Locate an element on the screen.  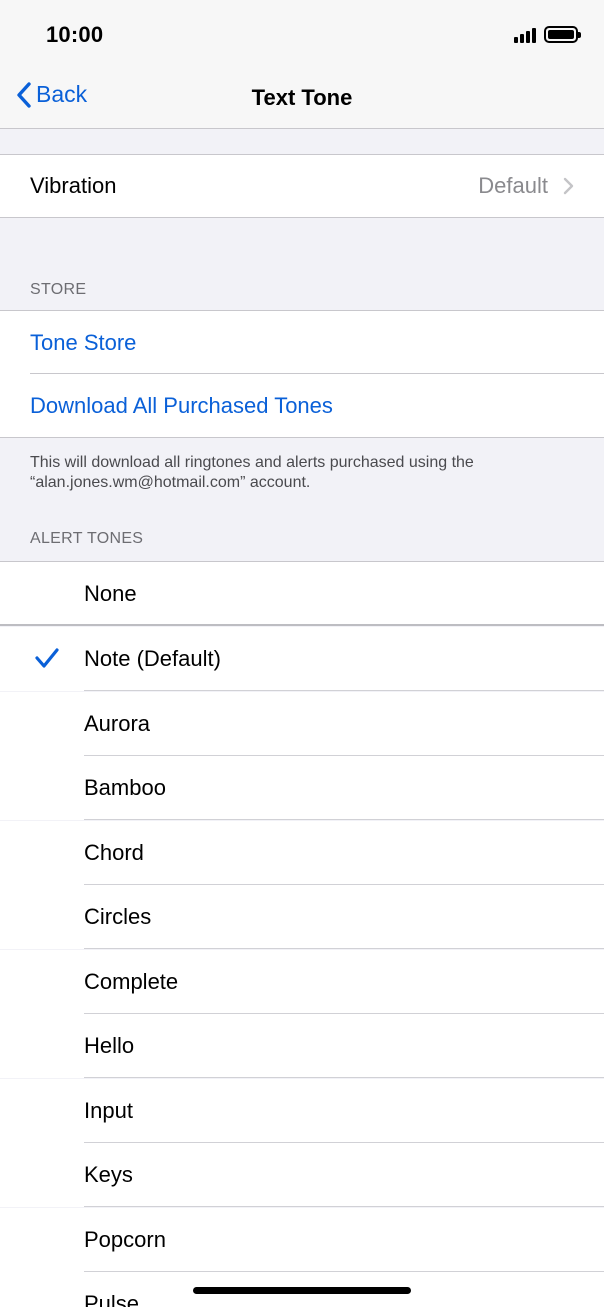
tone-row: Aurora is located at coordinates (302, 723).